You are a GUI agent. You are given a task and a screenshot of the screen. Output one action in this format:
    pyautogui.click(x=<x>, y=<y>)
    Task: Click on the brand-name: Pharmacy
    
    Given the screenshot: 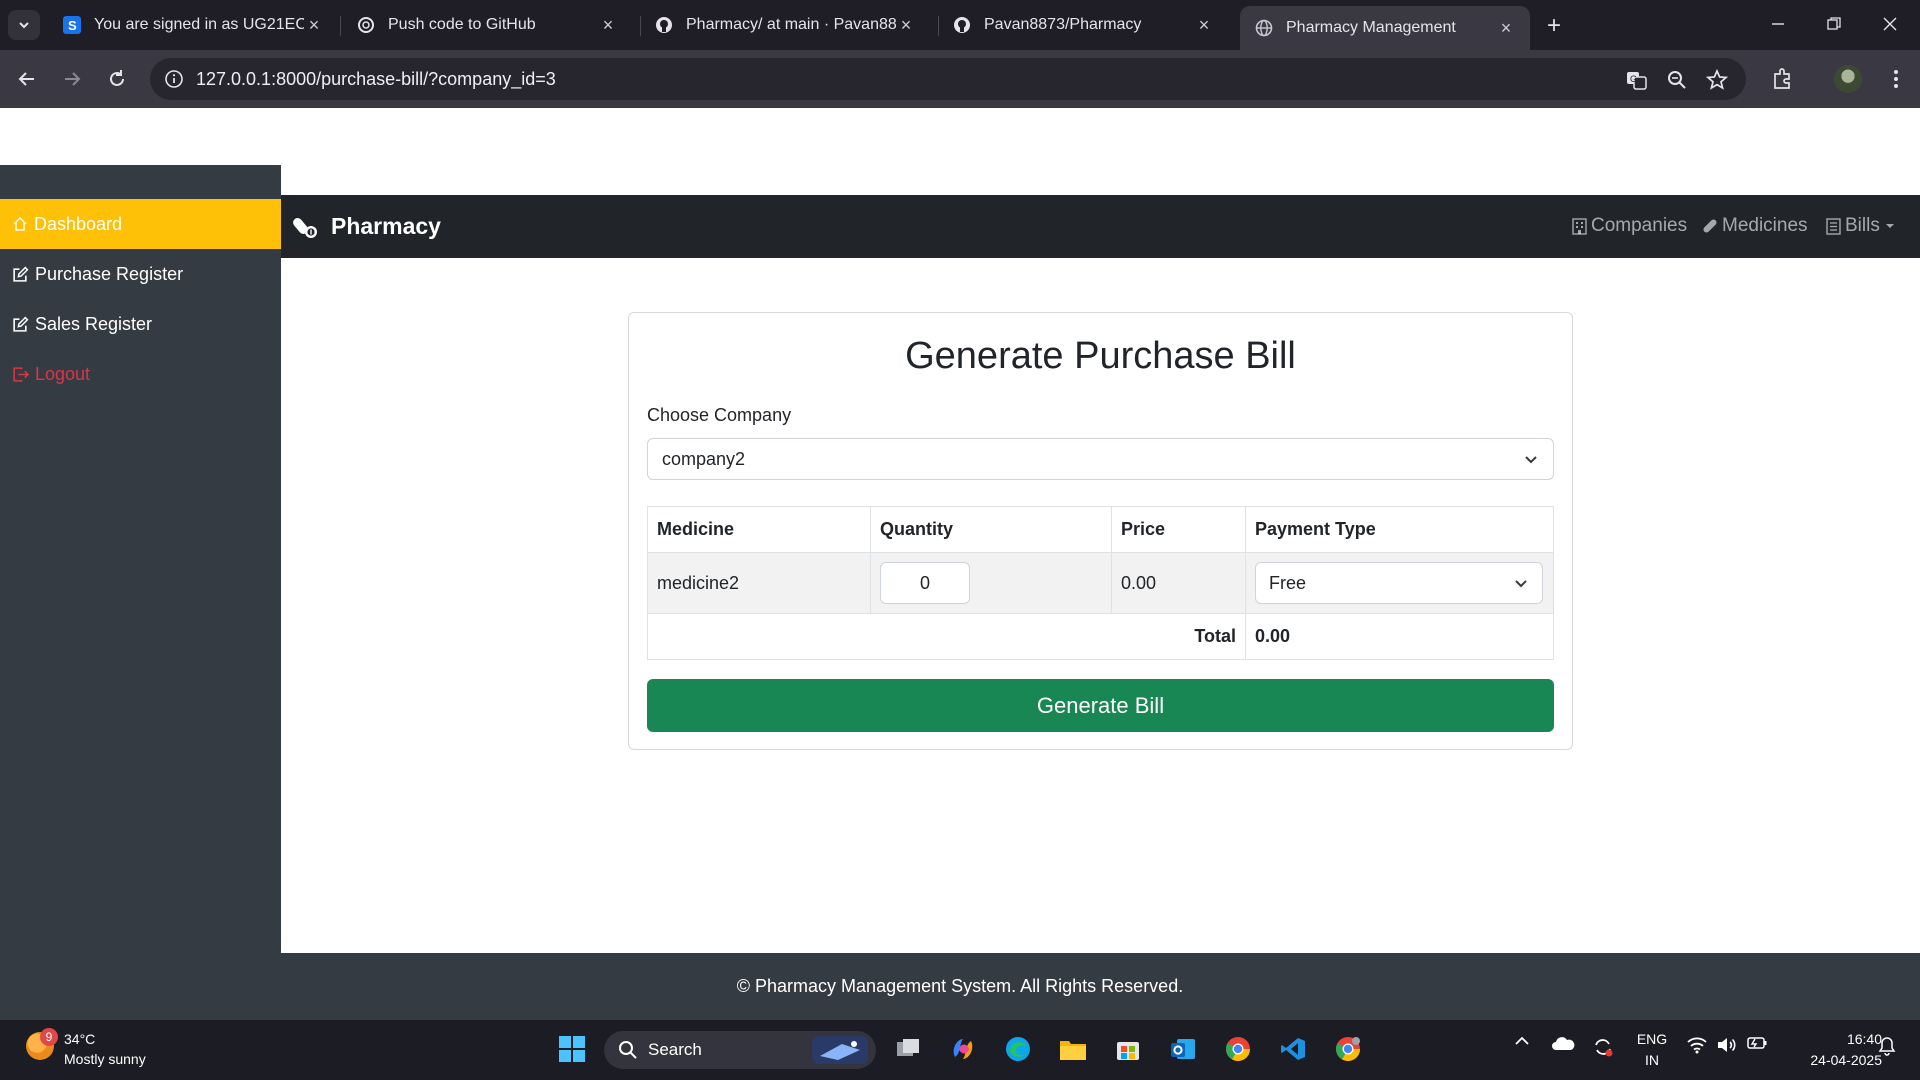 What is the action you would take?
    pyautogui.click(x=386, y=226)
    